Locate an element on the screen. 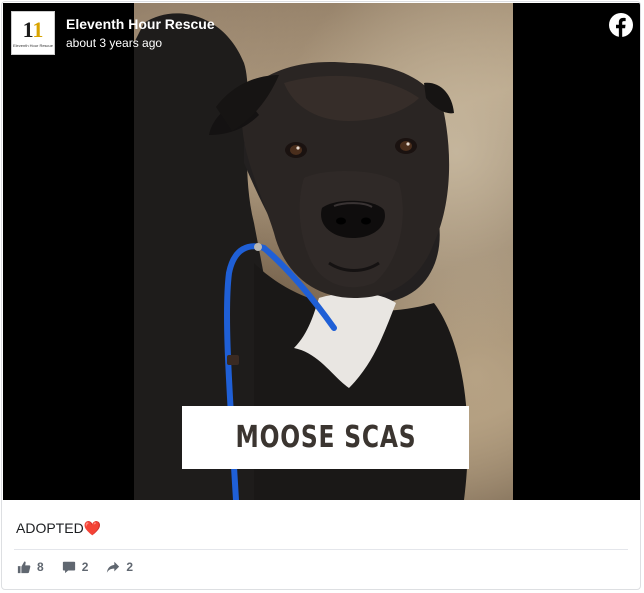 The height and width of the screenshot is (593, 644). comment-button: 2 is located at coordinates (75, 567).